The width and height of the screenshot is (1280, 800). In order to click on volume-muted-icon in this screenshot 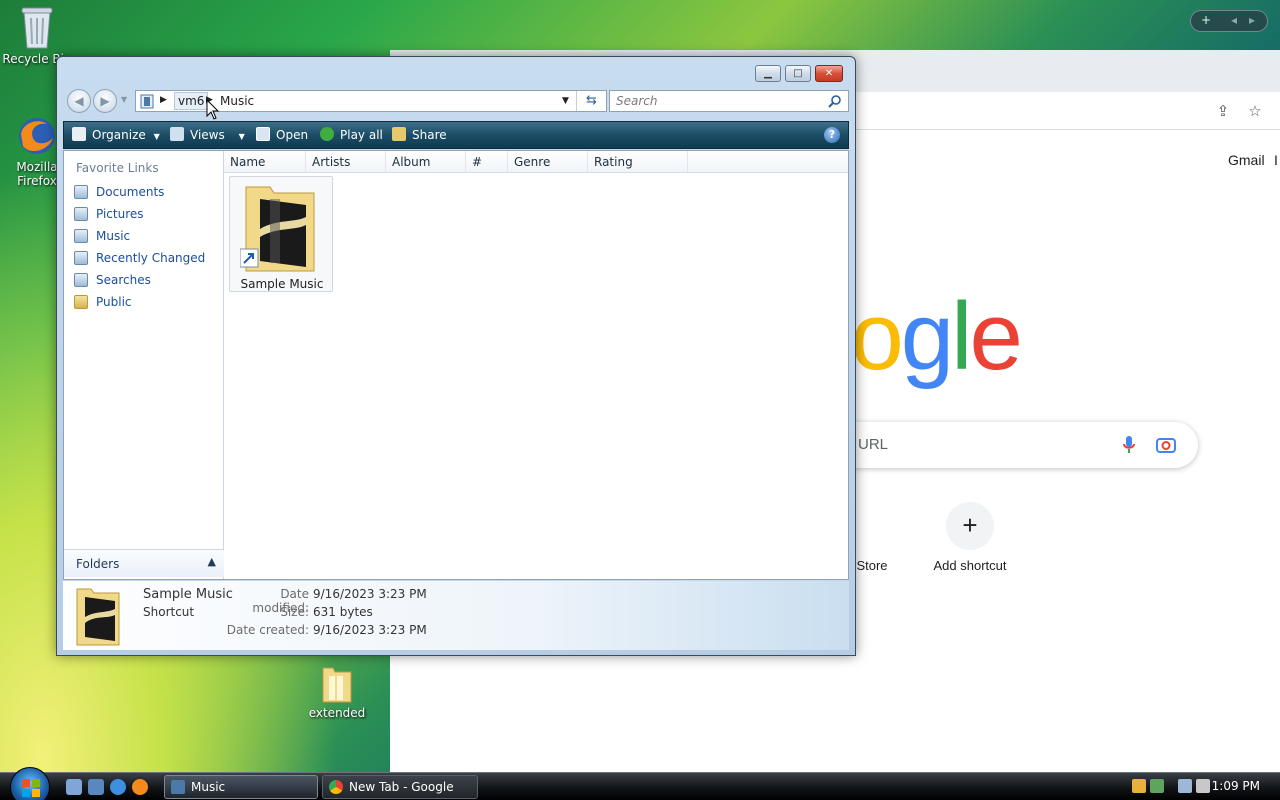, I will do `click(1203, 786)`.